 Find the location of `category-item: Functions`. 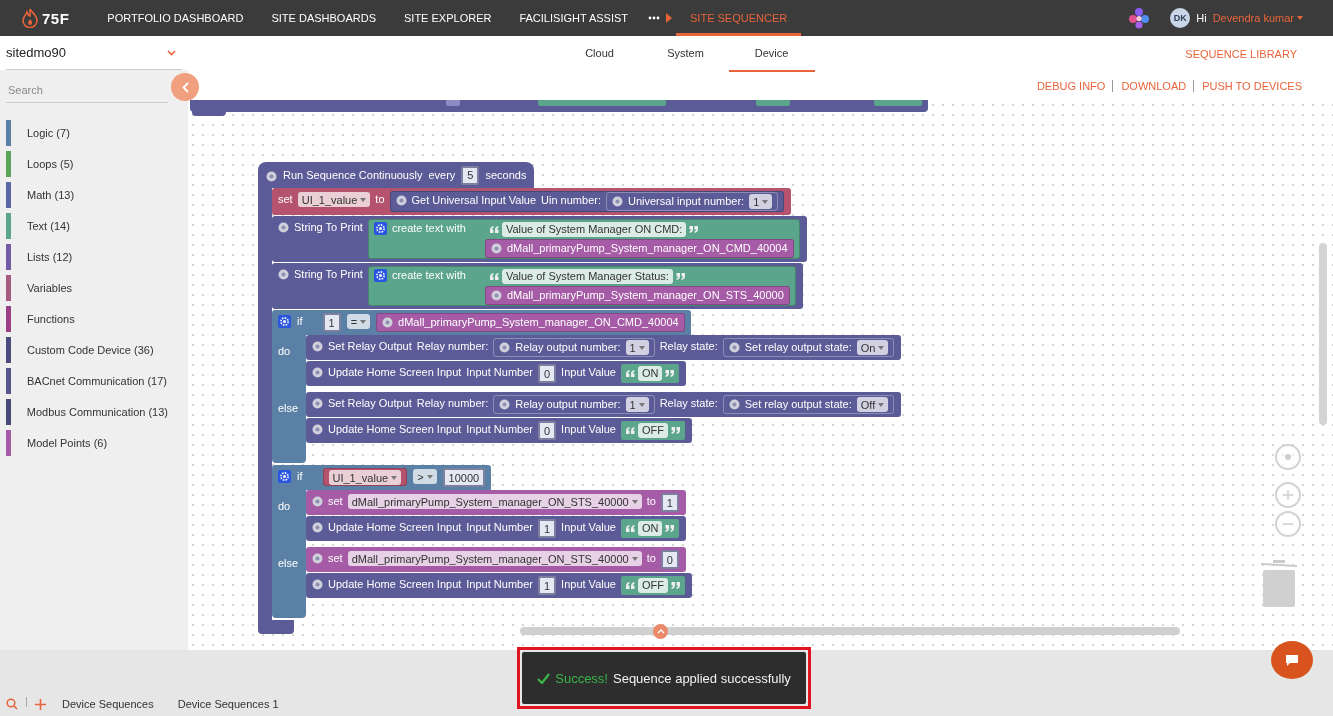

category-item: Functions is located at coordinates (43, 318).